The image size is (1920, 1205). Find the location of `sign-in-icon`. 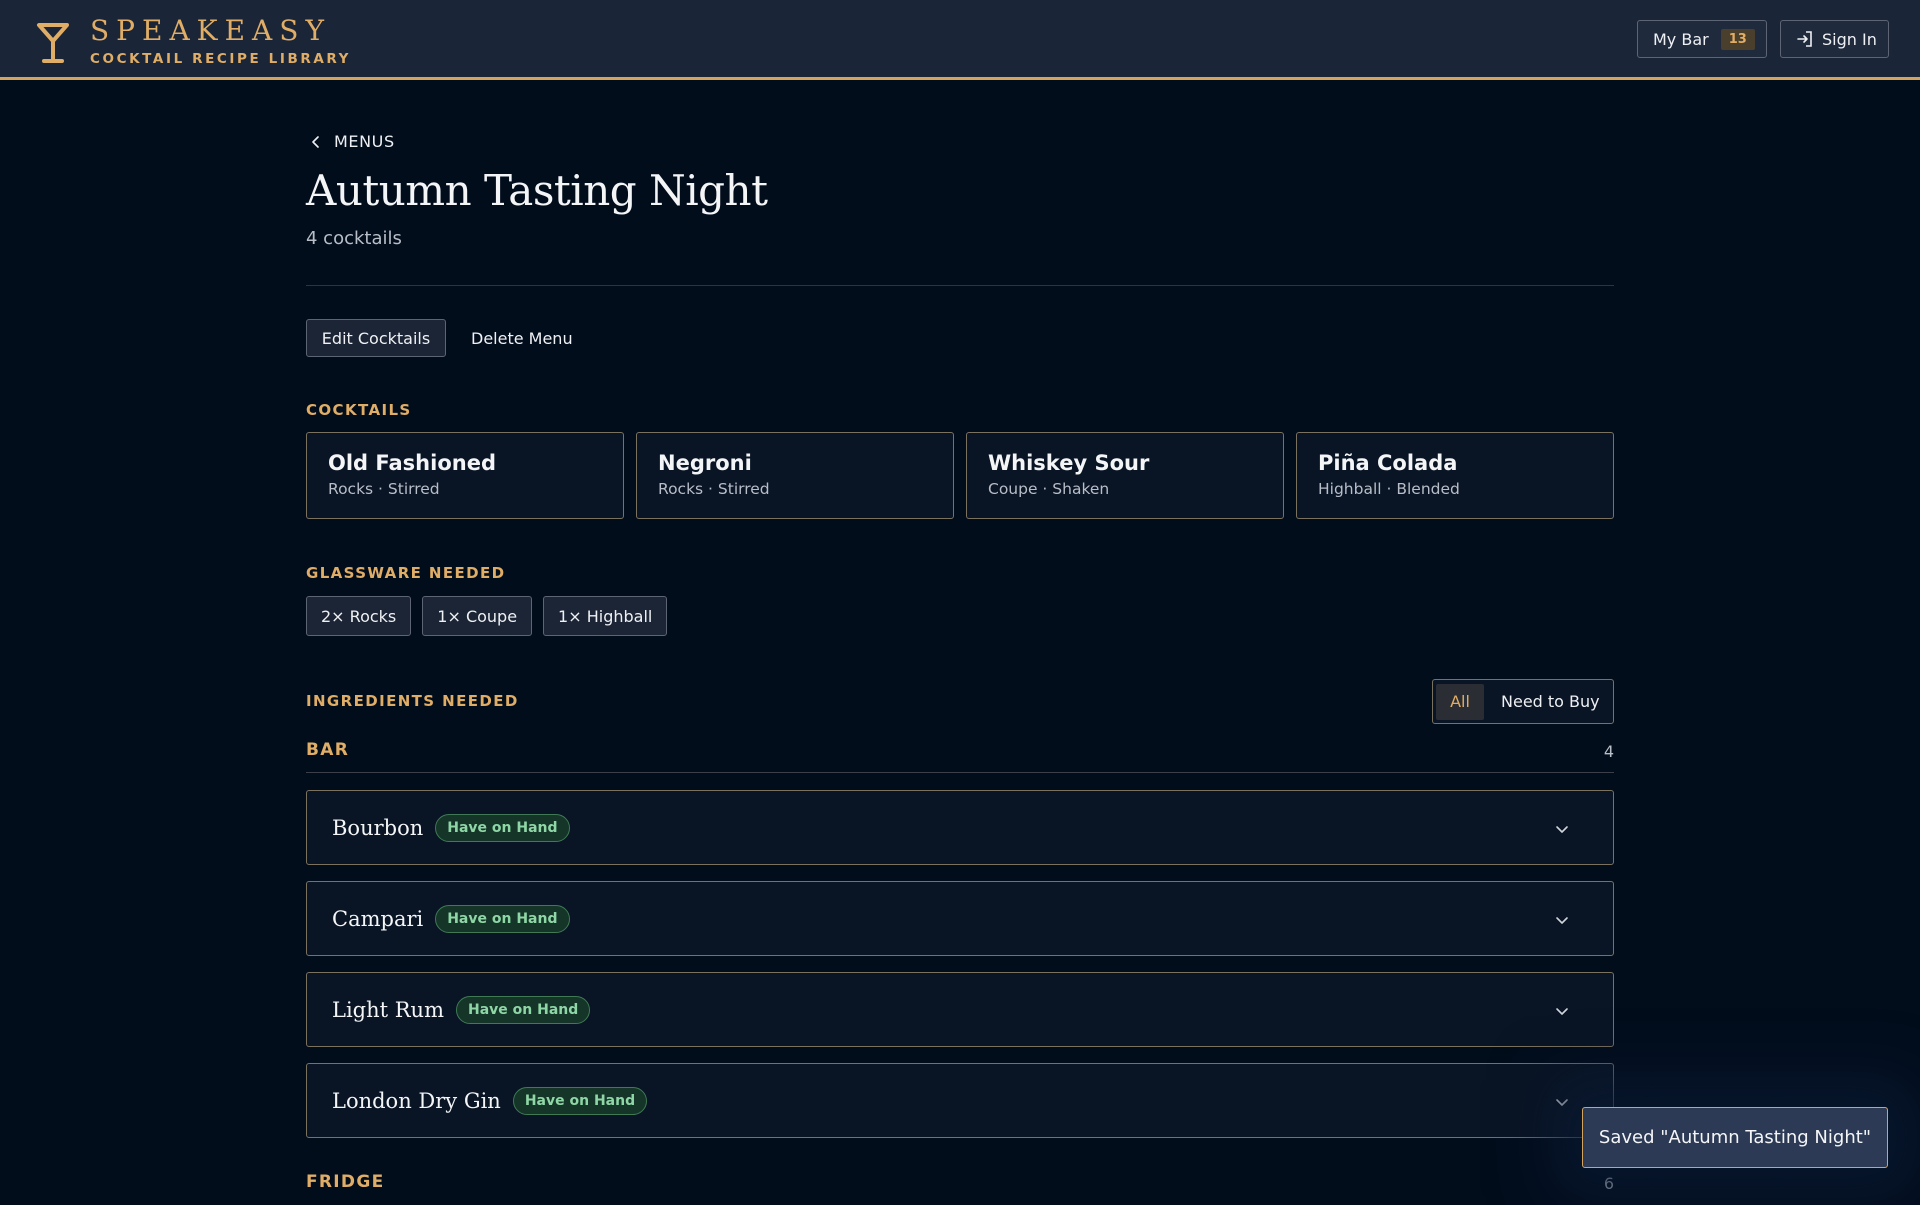

sign-in-icon is located at coordinates (1804, 39).